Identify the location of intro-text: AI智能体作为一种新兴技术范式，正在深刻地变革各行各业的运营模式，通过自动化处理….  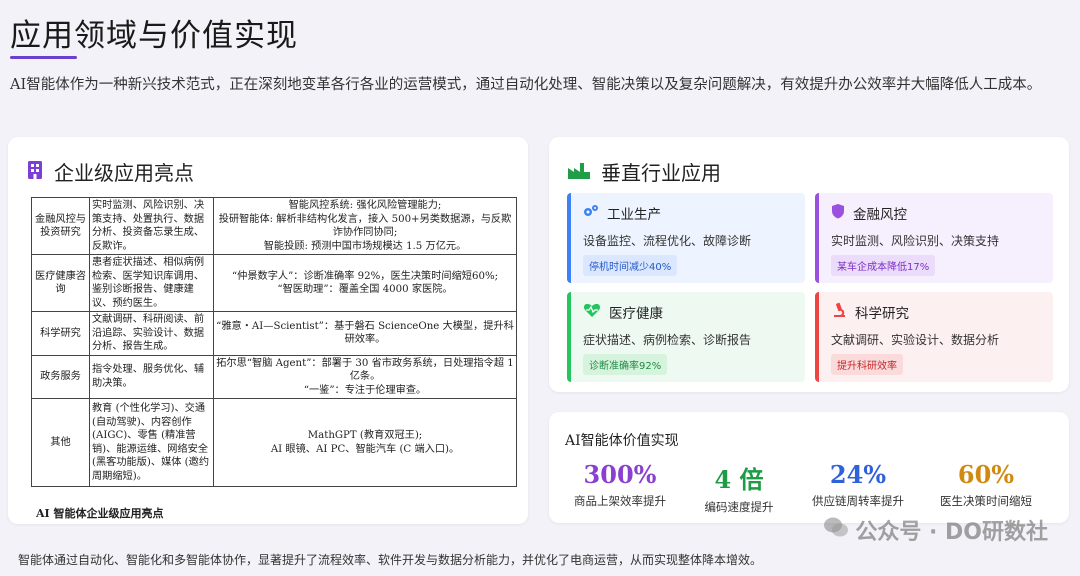
(526, 85).